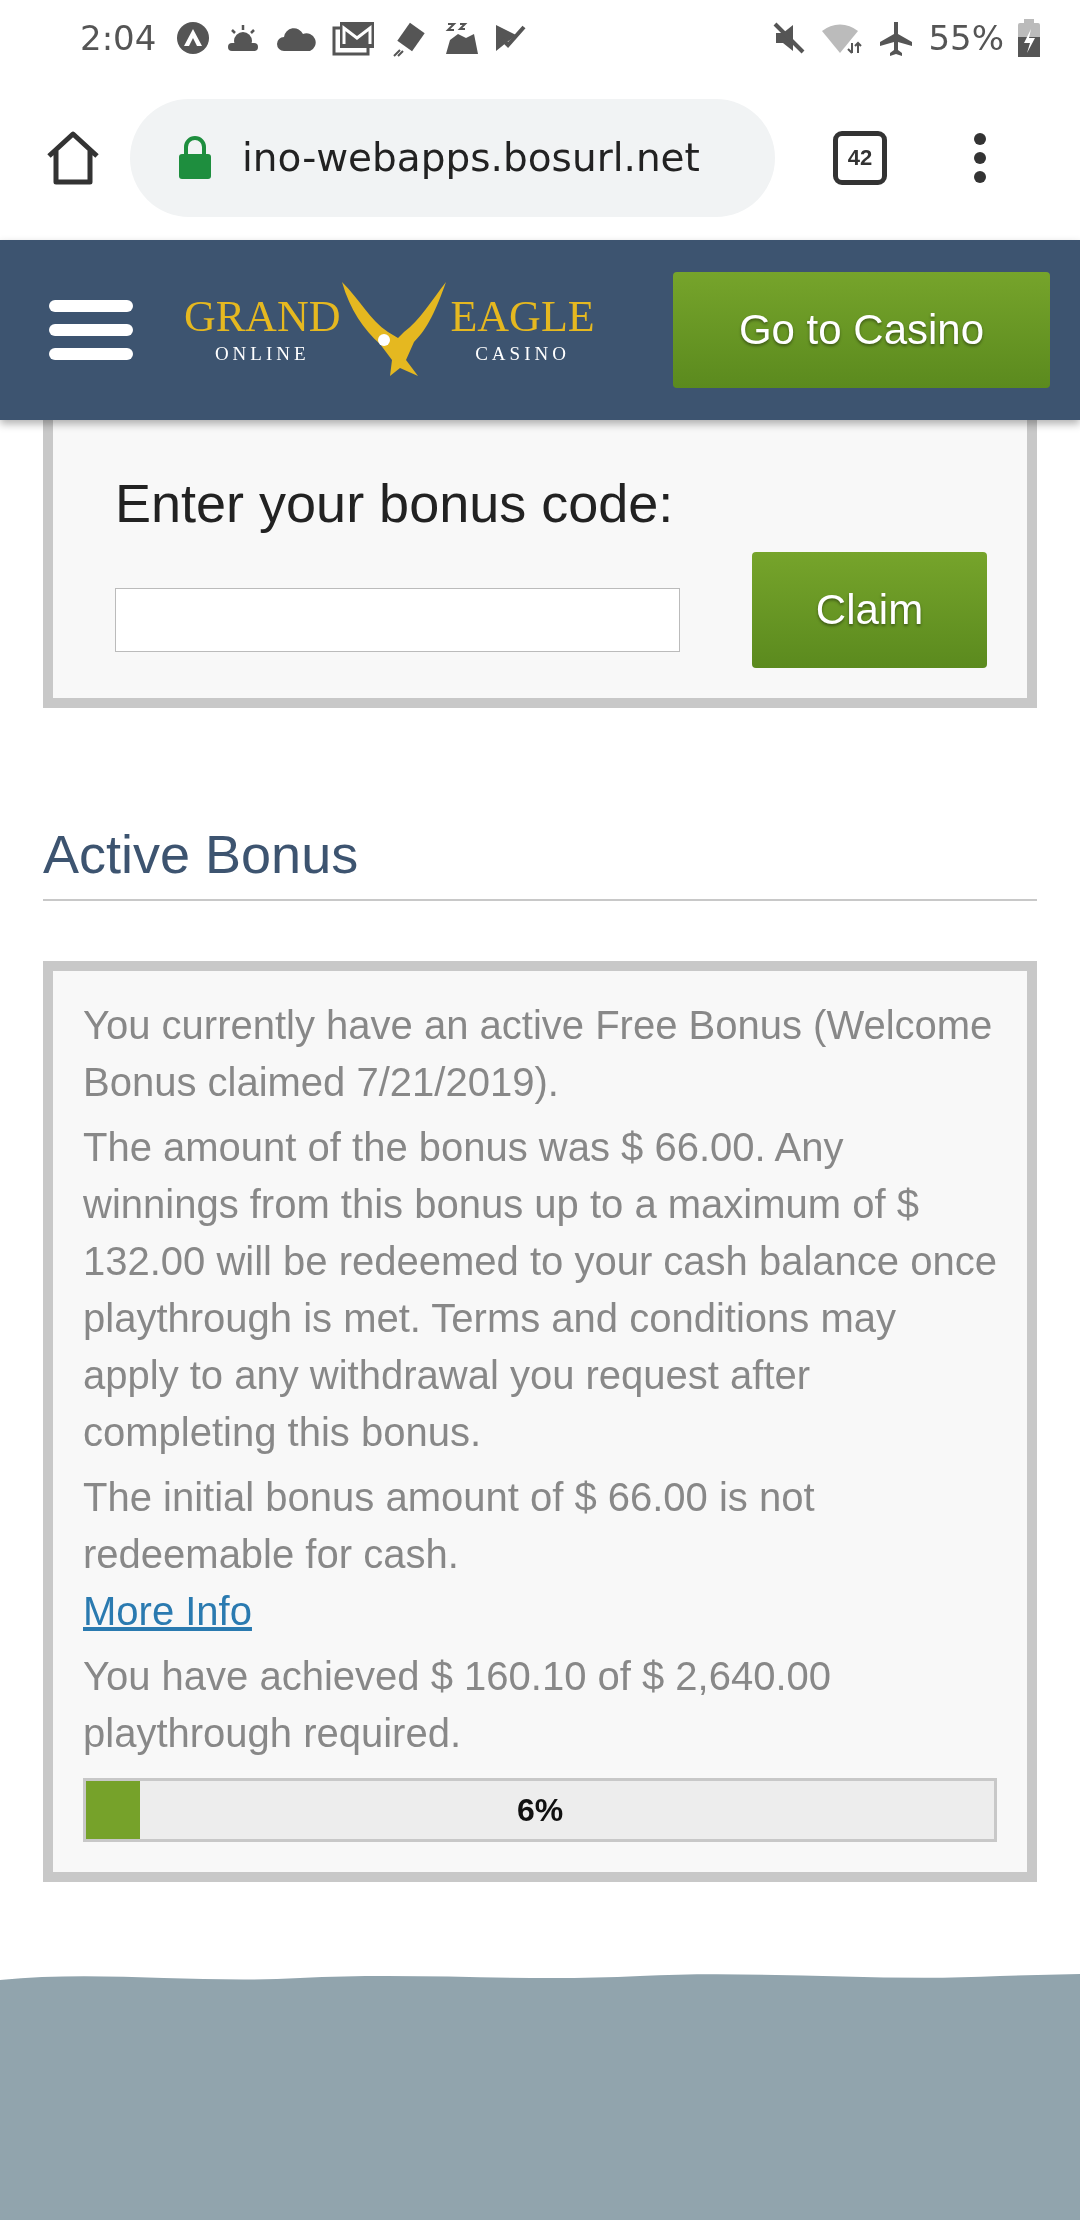 Image resolution: width=1080 pixels, height=2220 pixels. What do you see at coordinates (980, 157) in the screenshot?
I see `more-options-icon` at bounding box center [980, 157].